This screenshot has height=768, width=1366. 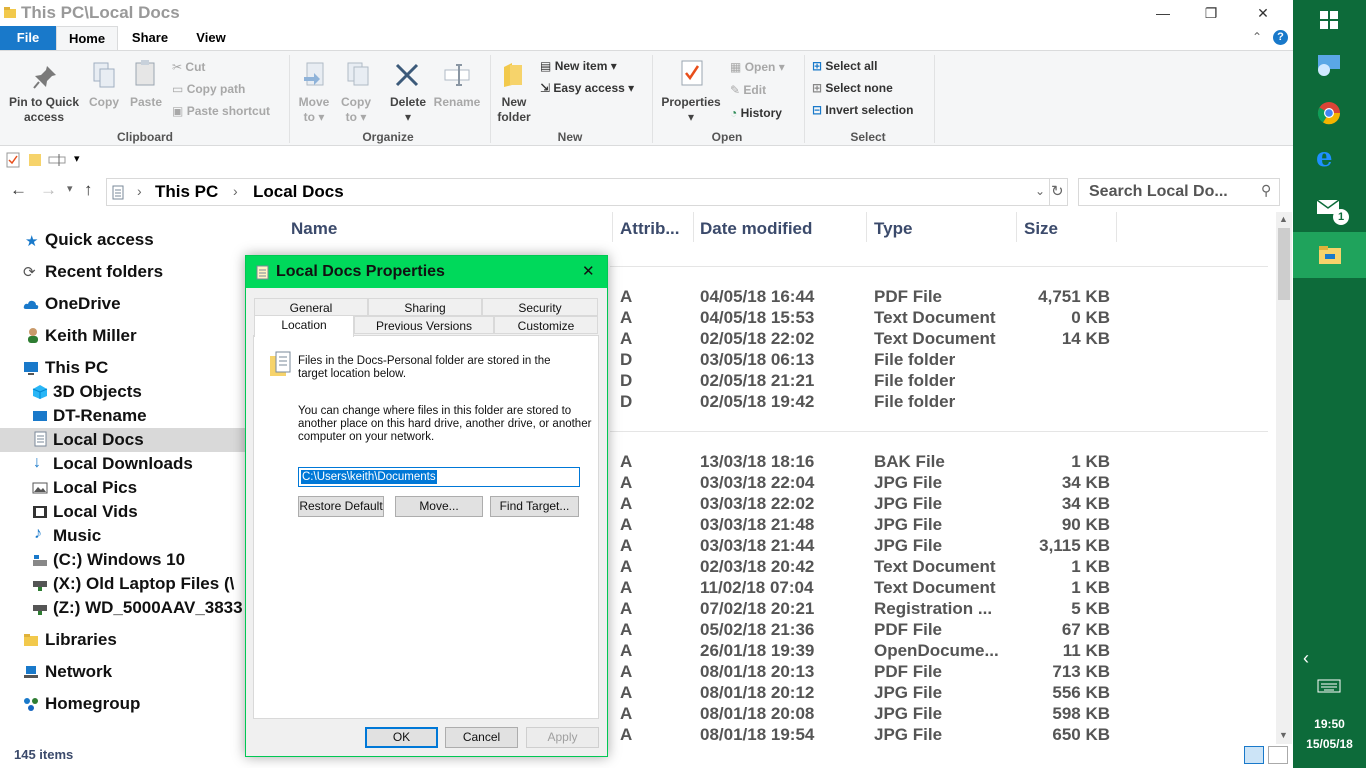 What do you see at coordinates (546, 325) in the screenshot?
I see `tab-customize: Customize` at bounding box center [546, 325].